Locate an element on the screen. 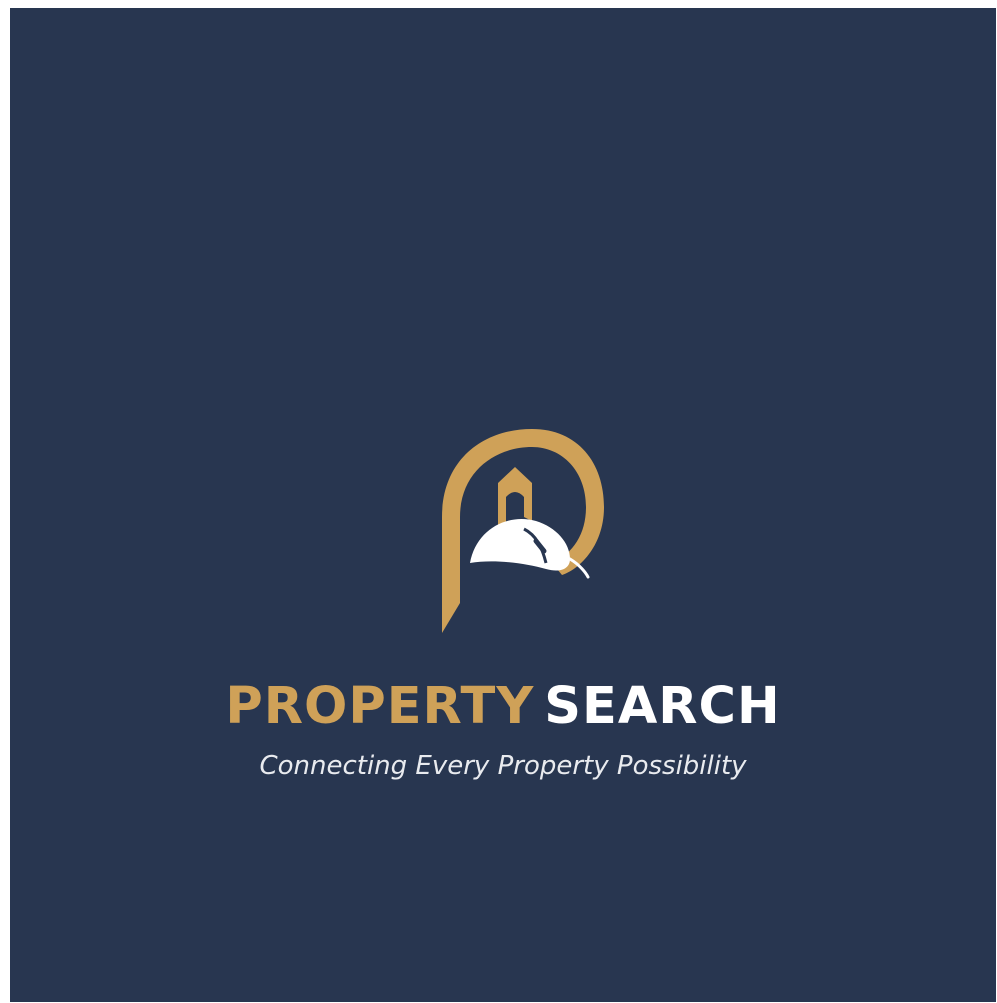 The width and height of the screenshot is (997, 1003). brand-wordmark: PROPERTY SEARCH is located at coordinates (503, 707).